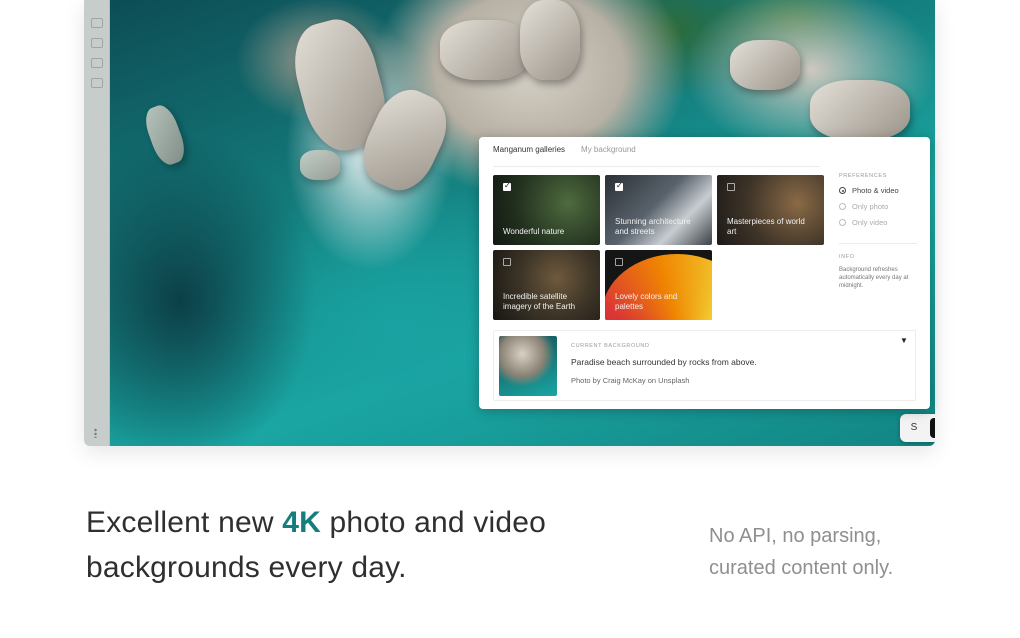  Describe the element at coordinates (624, 380) in the screenshot. I see `author-link: Craig McKay` at that location.